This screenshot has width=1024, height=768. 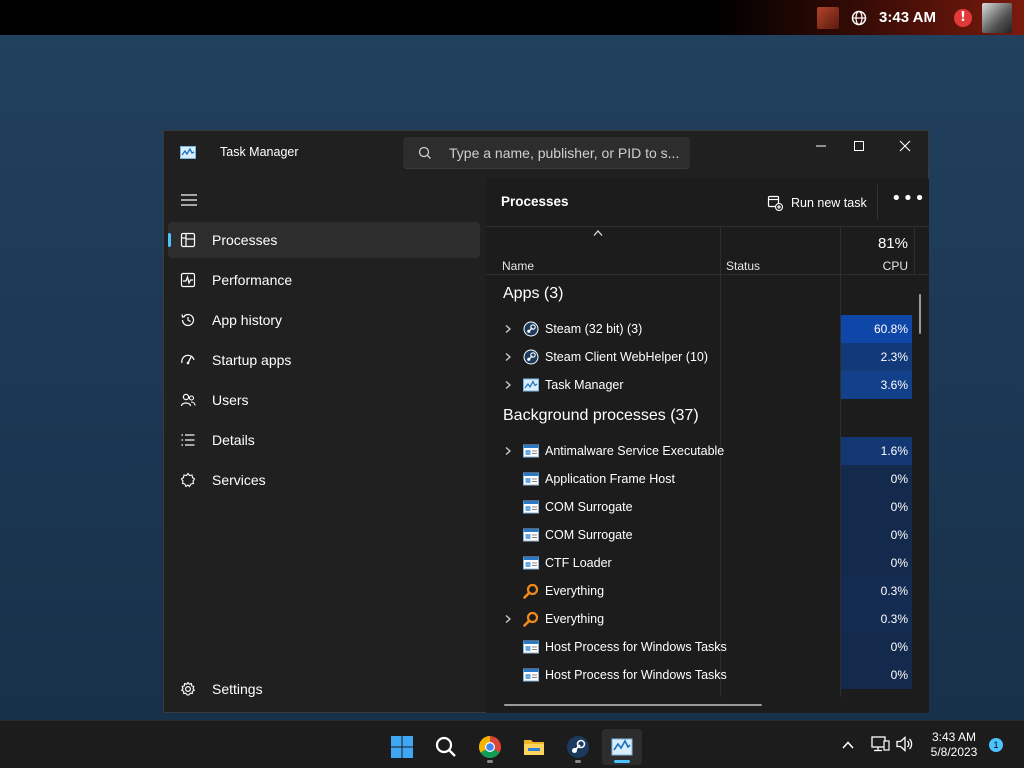 I want to click on hamburger-menu-icon, so click(x=189, y=200).